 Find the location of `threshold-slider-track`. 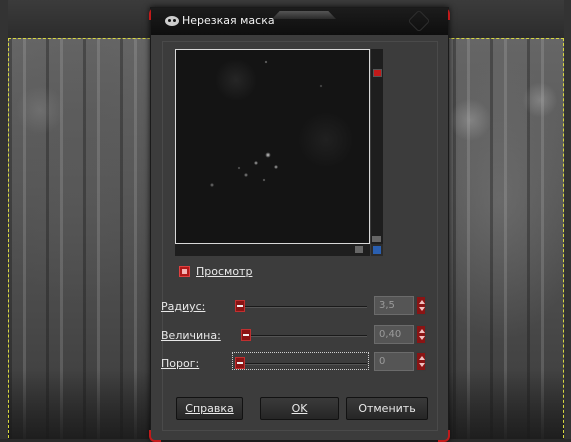

threshold-slider-track is located at coordinates (301, 364).